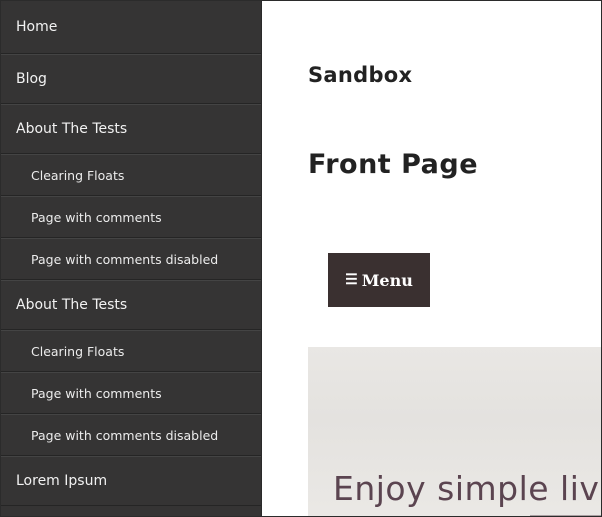 This screenshot has height=517, width=602. I want to click on menu-button-label: Menu, so click(387, 280).